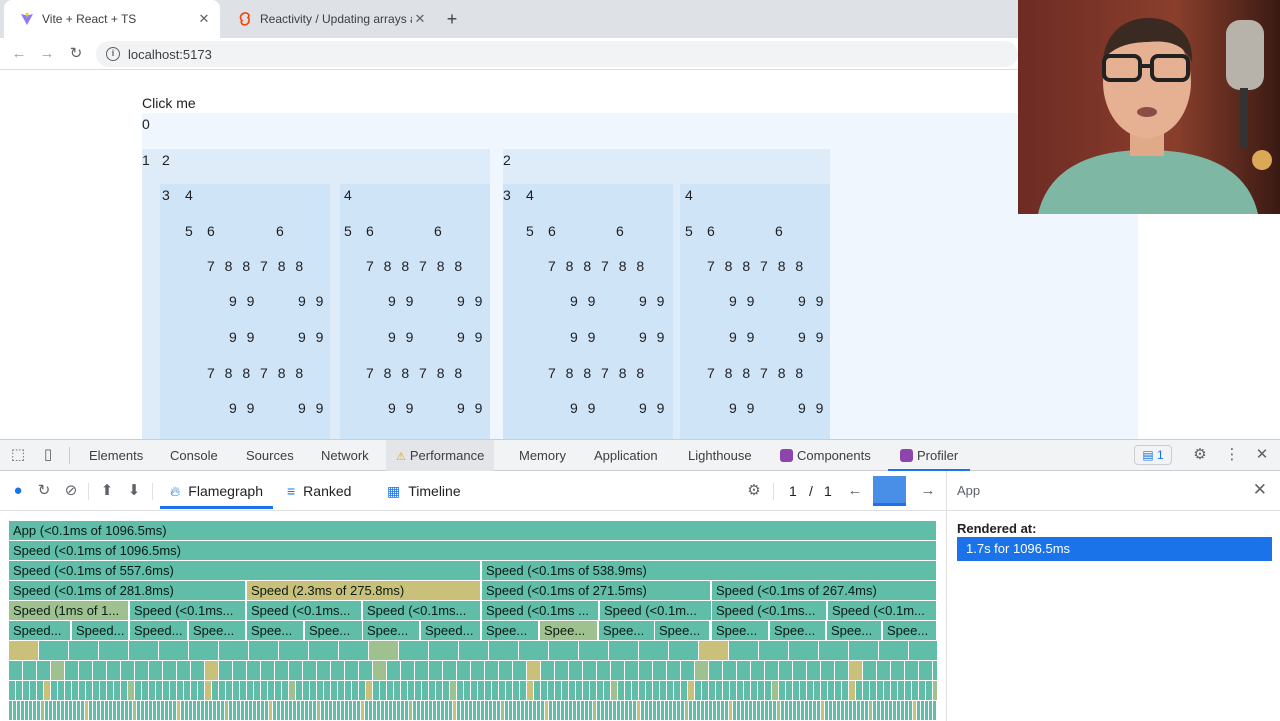 Image resolution: width=1280 pixels, height=721 pixels. What do you see at coordinates (107, 491) in the screenshot?
I see `upload-icon: ⬆` at bounding box center [107, 491].